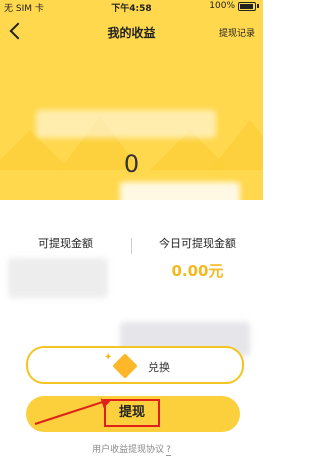 The width and height of the screenshot is (320, 472). Describe the element at coordinates (131, 7) in the screenshot. I see `status-bar: 无 SIM 卡 下午4:58 100%` at that location.